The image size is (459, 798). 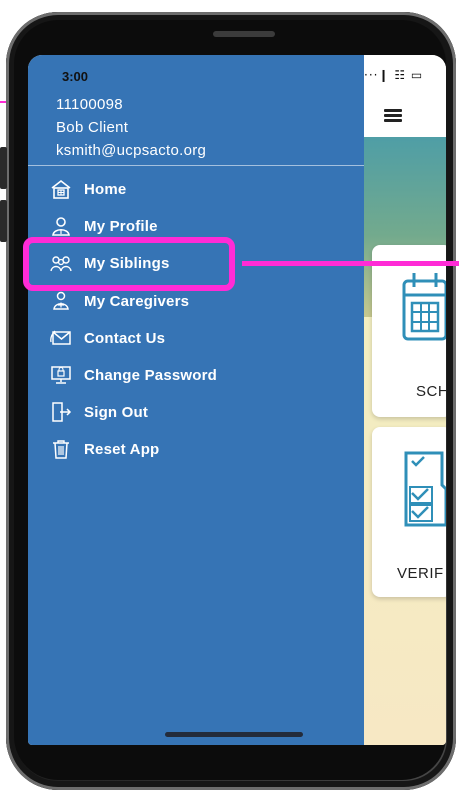 What do you see at coordinates (234, 734) in the screenshot?
I see `home-indicator` at bounding box center [234, 734].